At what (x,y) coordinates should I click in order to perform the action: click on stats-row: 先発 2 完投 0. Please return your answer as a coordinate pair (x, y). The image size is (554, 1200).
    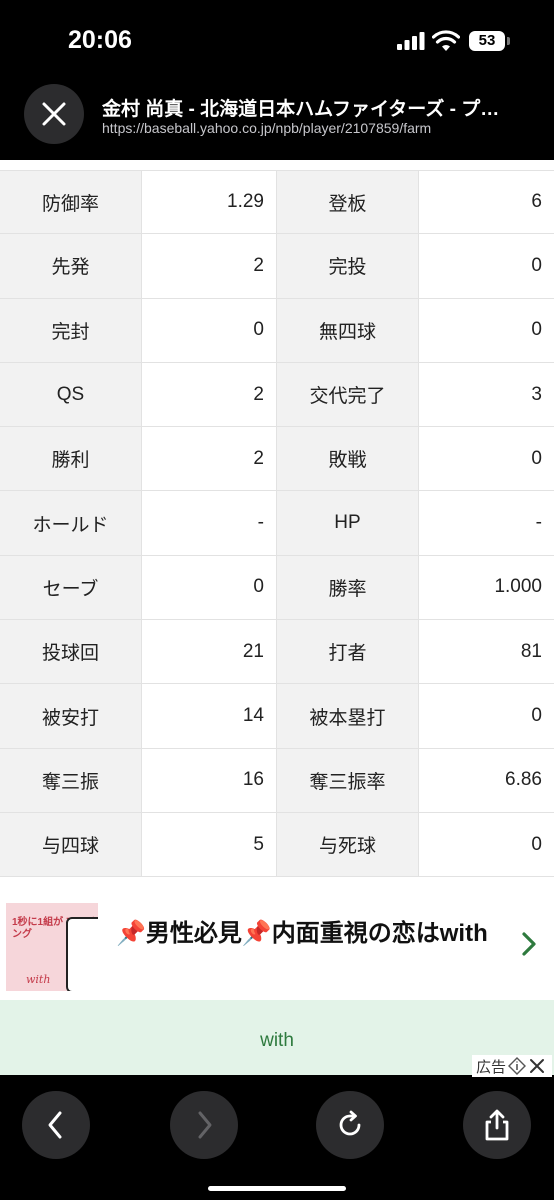
    Looking at the image, I should click on (277, 266).